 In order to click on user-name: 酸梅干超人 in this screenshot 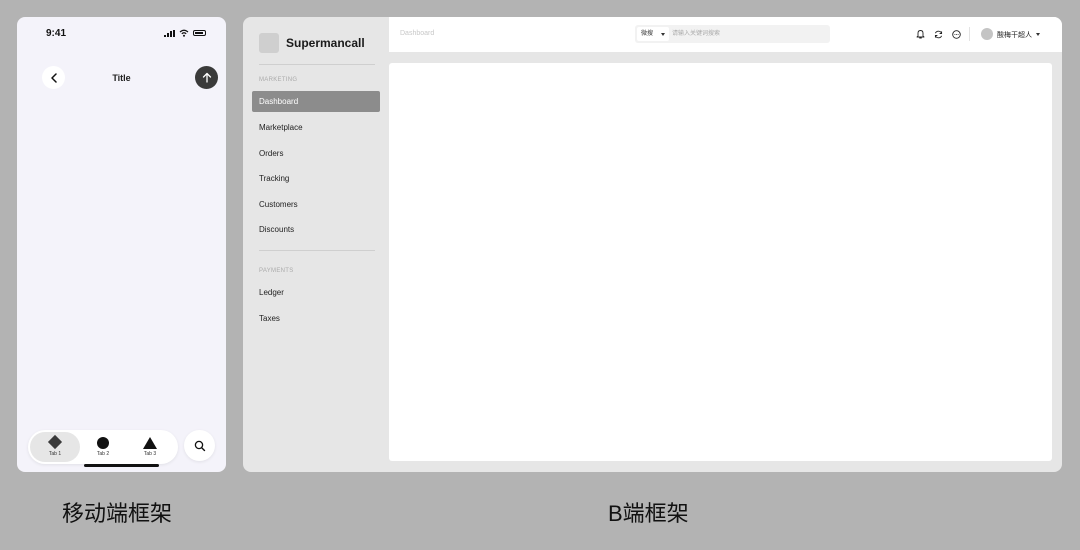, I will do `click(1014, 35)`.